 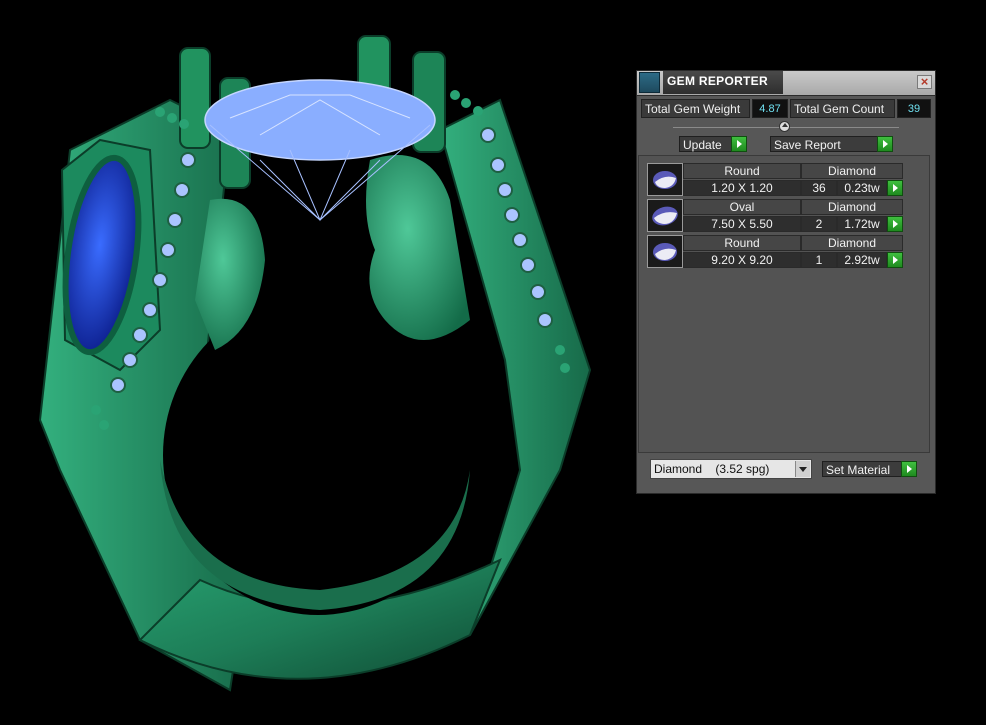 What do you see at coordinates (742, 469) in the screenshot?
I see `material-spg: (3.52 spg)` at bounding box center [742, 469].